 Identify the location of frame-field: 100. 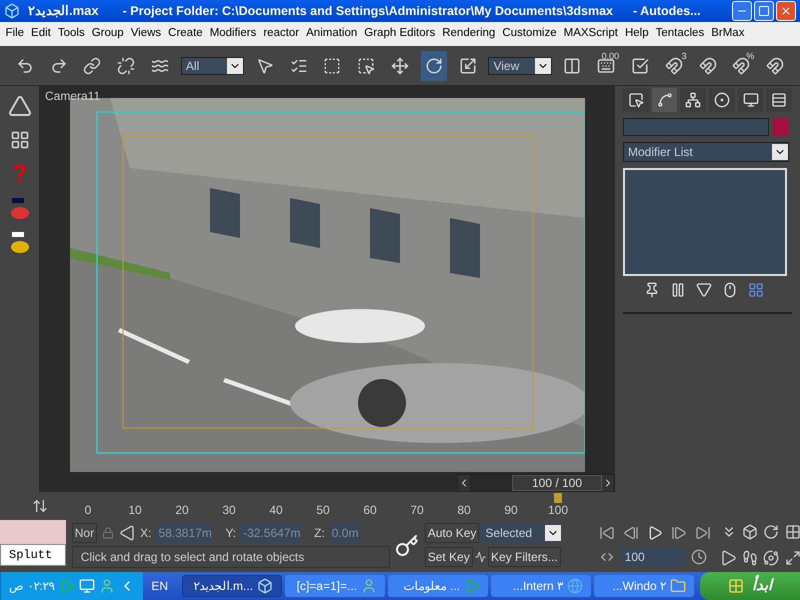
(652, 557).